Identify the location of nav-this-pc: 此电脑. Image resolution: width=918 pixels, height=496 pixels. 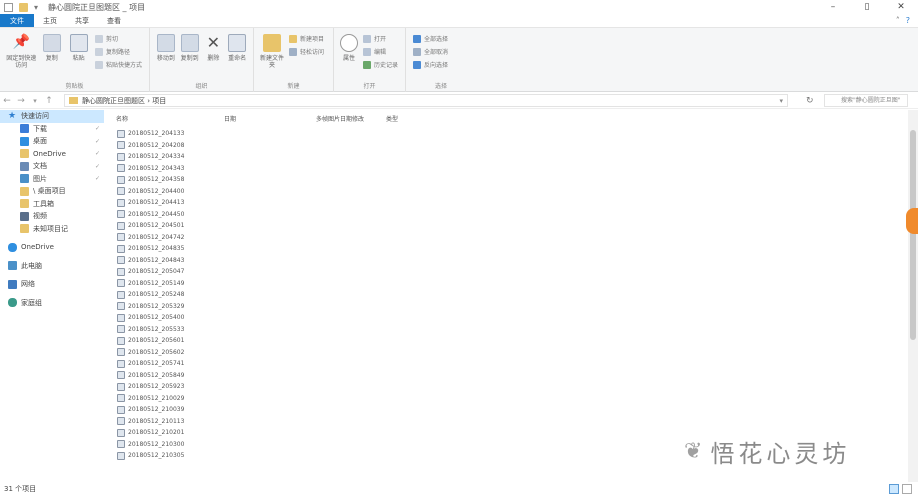
(52, 266).